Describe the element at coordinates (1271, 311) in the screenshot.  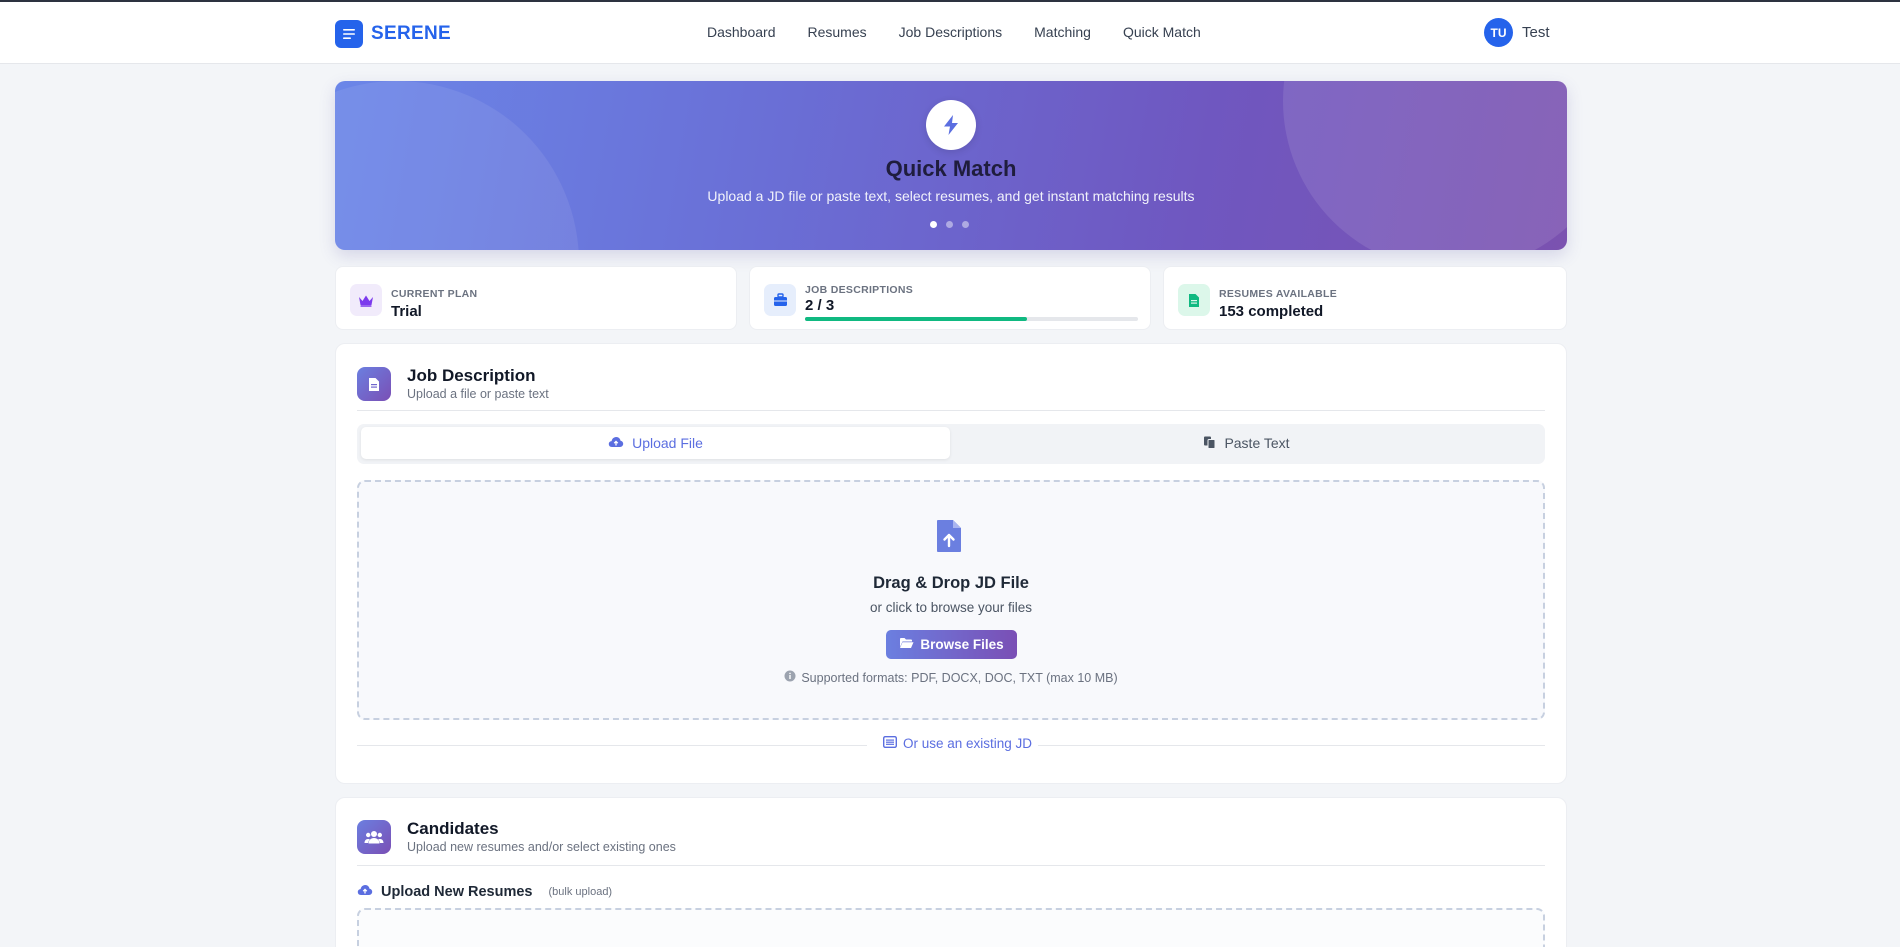
I see `stat-value: 153 completed` at that location.